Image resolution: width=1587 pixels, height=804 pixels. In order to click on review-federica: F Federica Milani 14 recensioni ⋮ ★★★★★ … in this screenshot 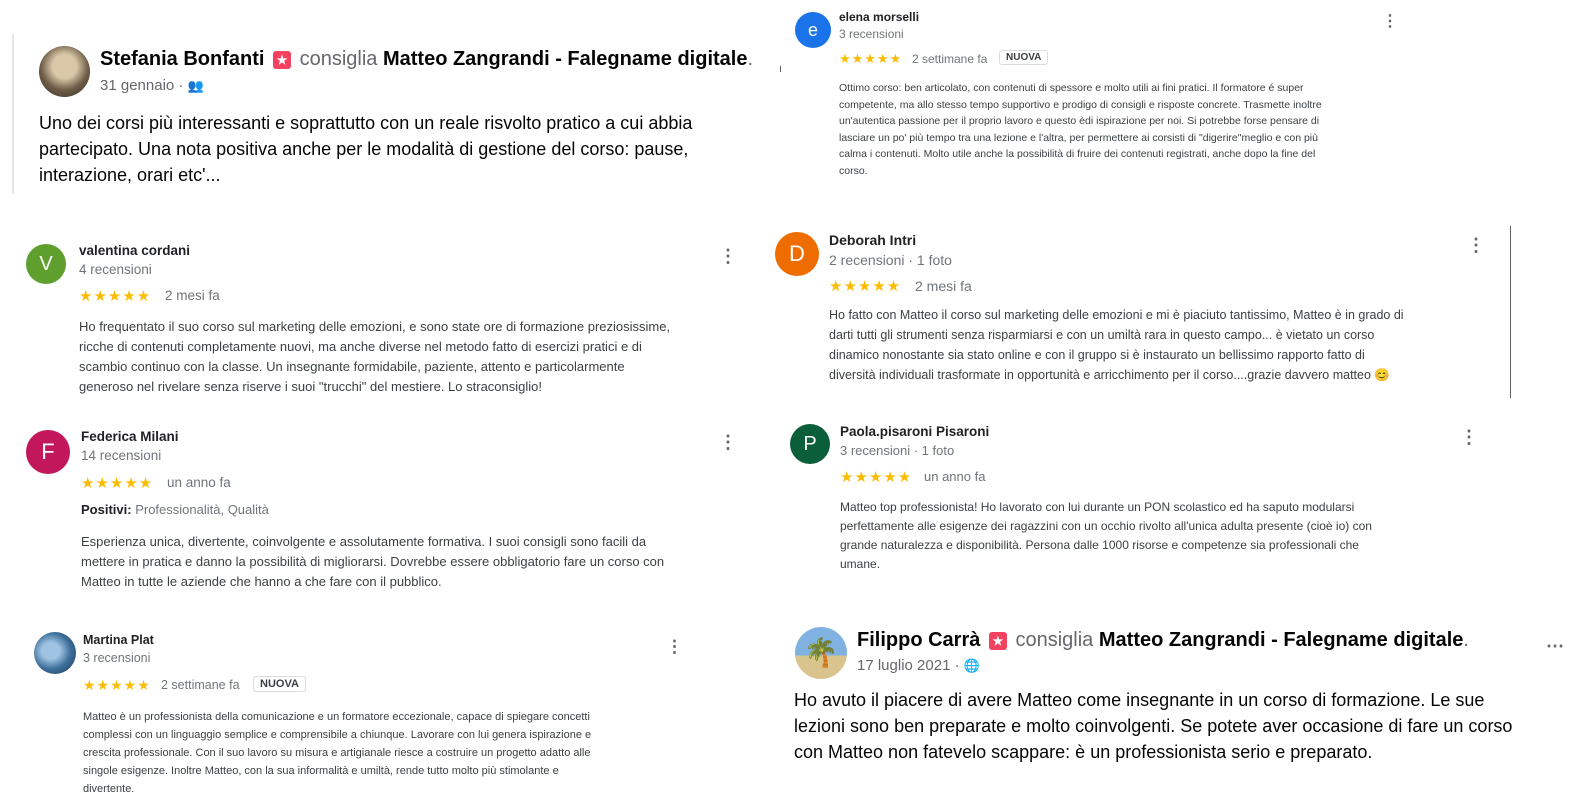, I will do `click(380, 508)`.